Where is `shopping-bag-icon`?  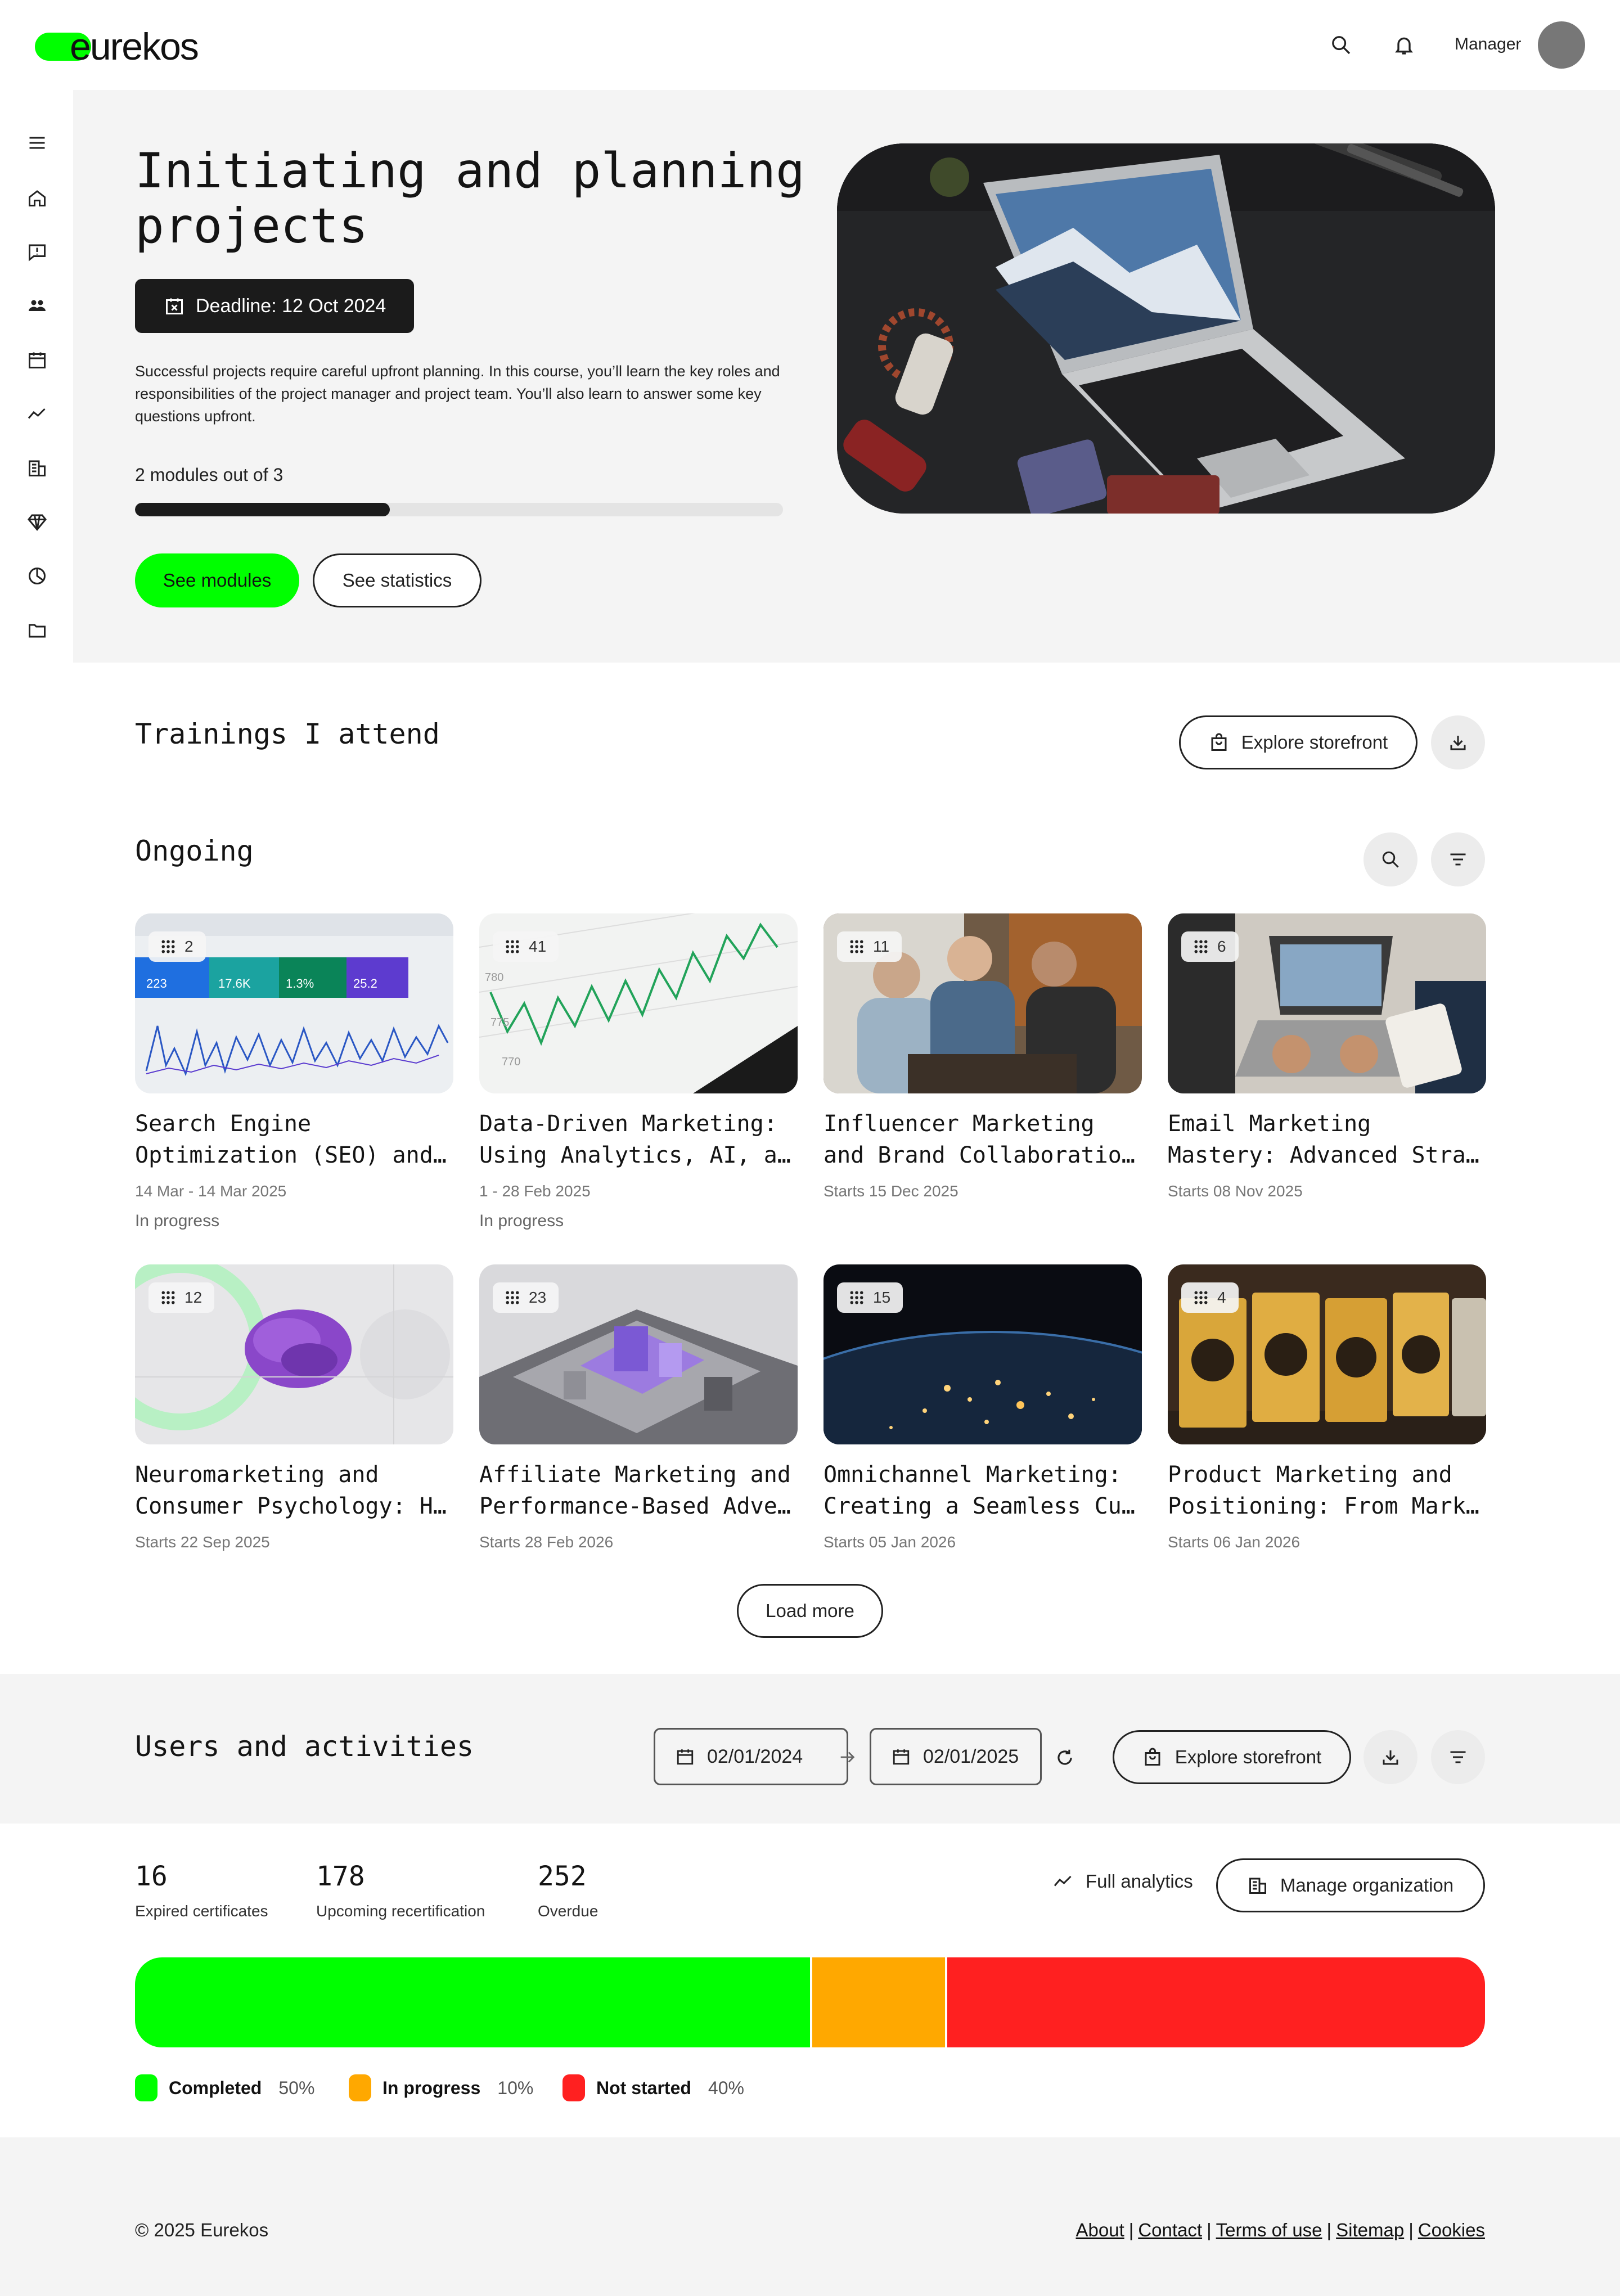 shopping-bag-icon is located at coordinates (1152, 1757).